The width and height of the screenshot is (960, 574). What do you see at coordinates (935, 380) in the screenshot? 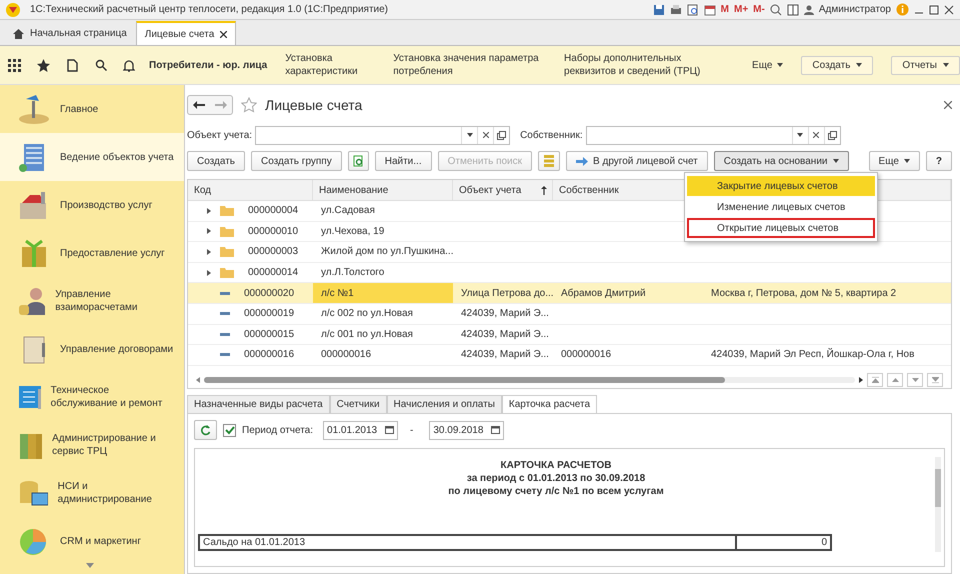
I see `last-page-icon` at bounding box center [935, 380].